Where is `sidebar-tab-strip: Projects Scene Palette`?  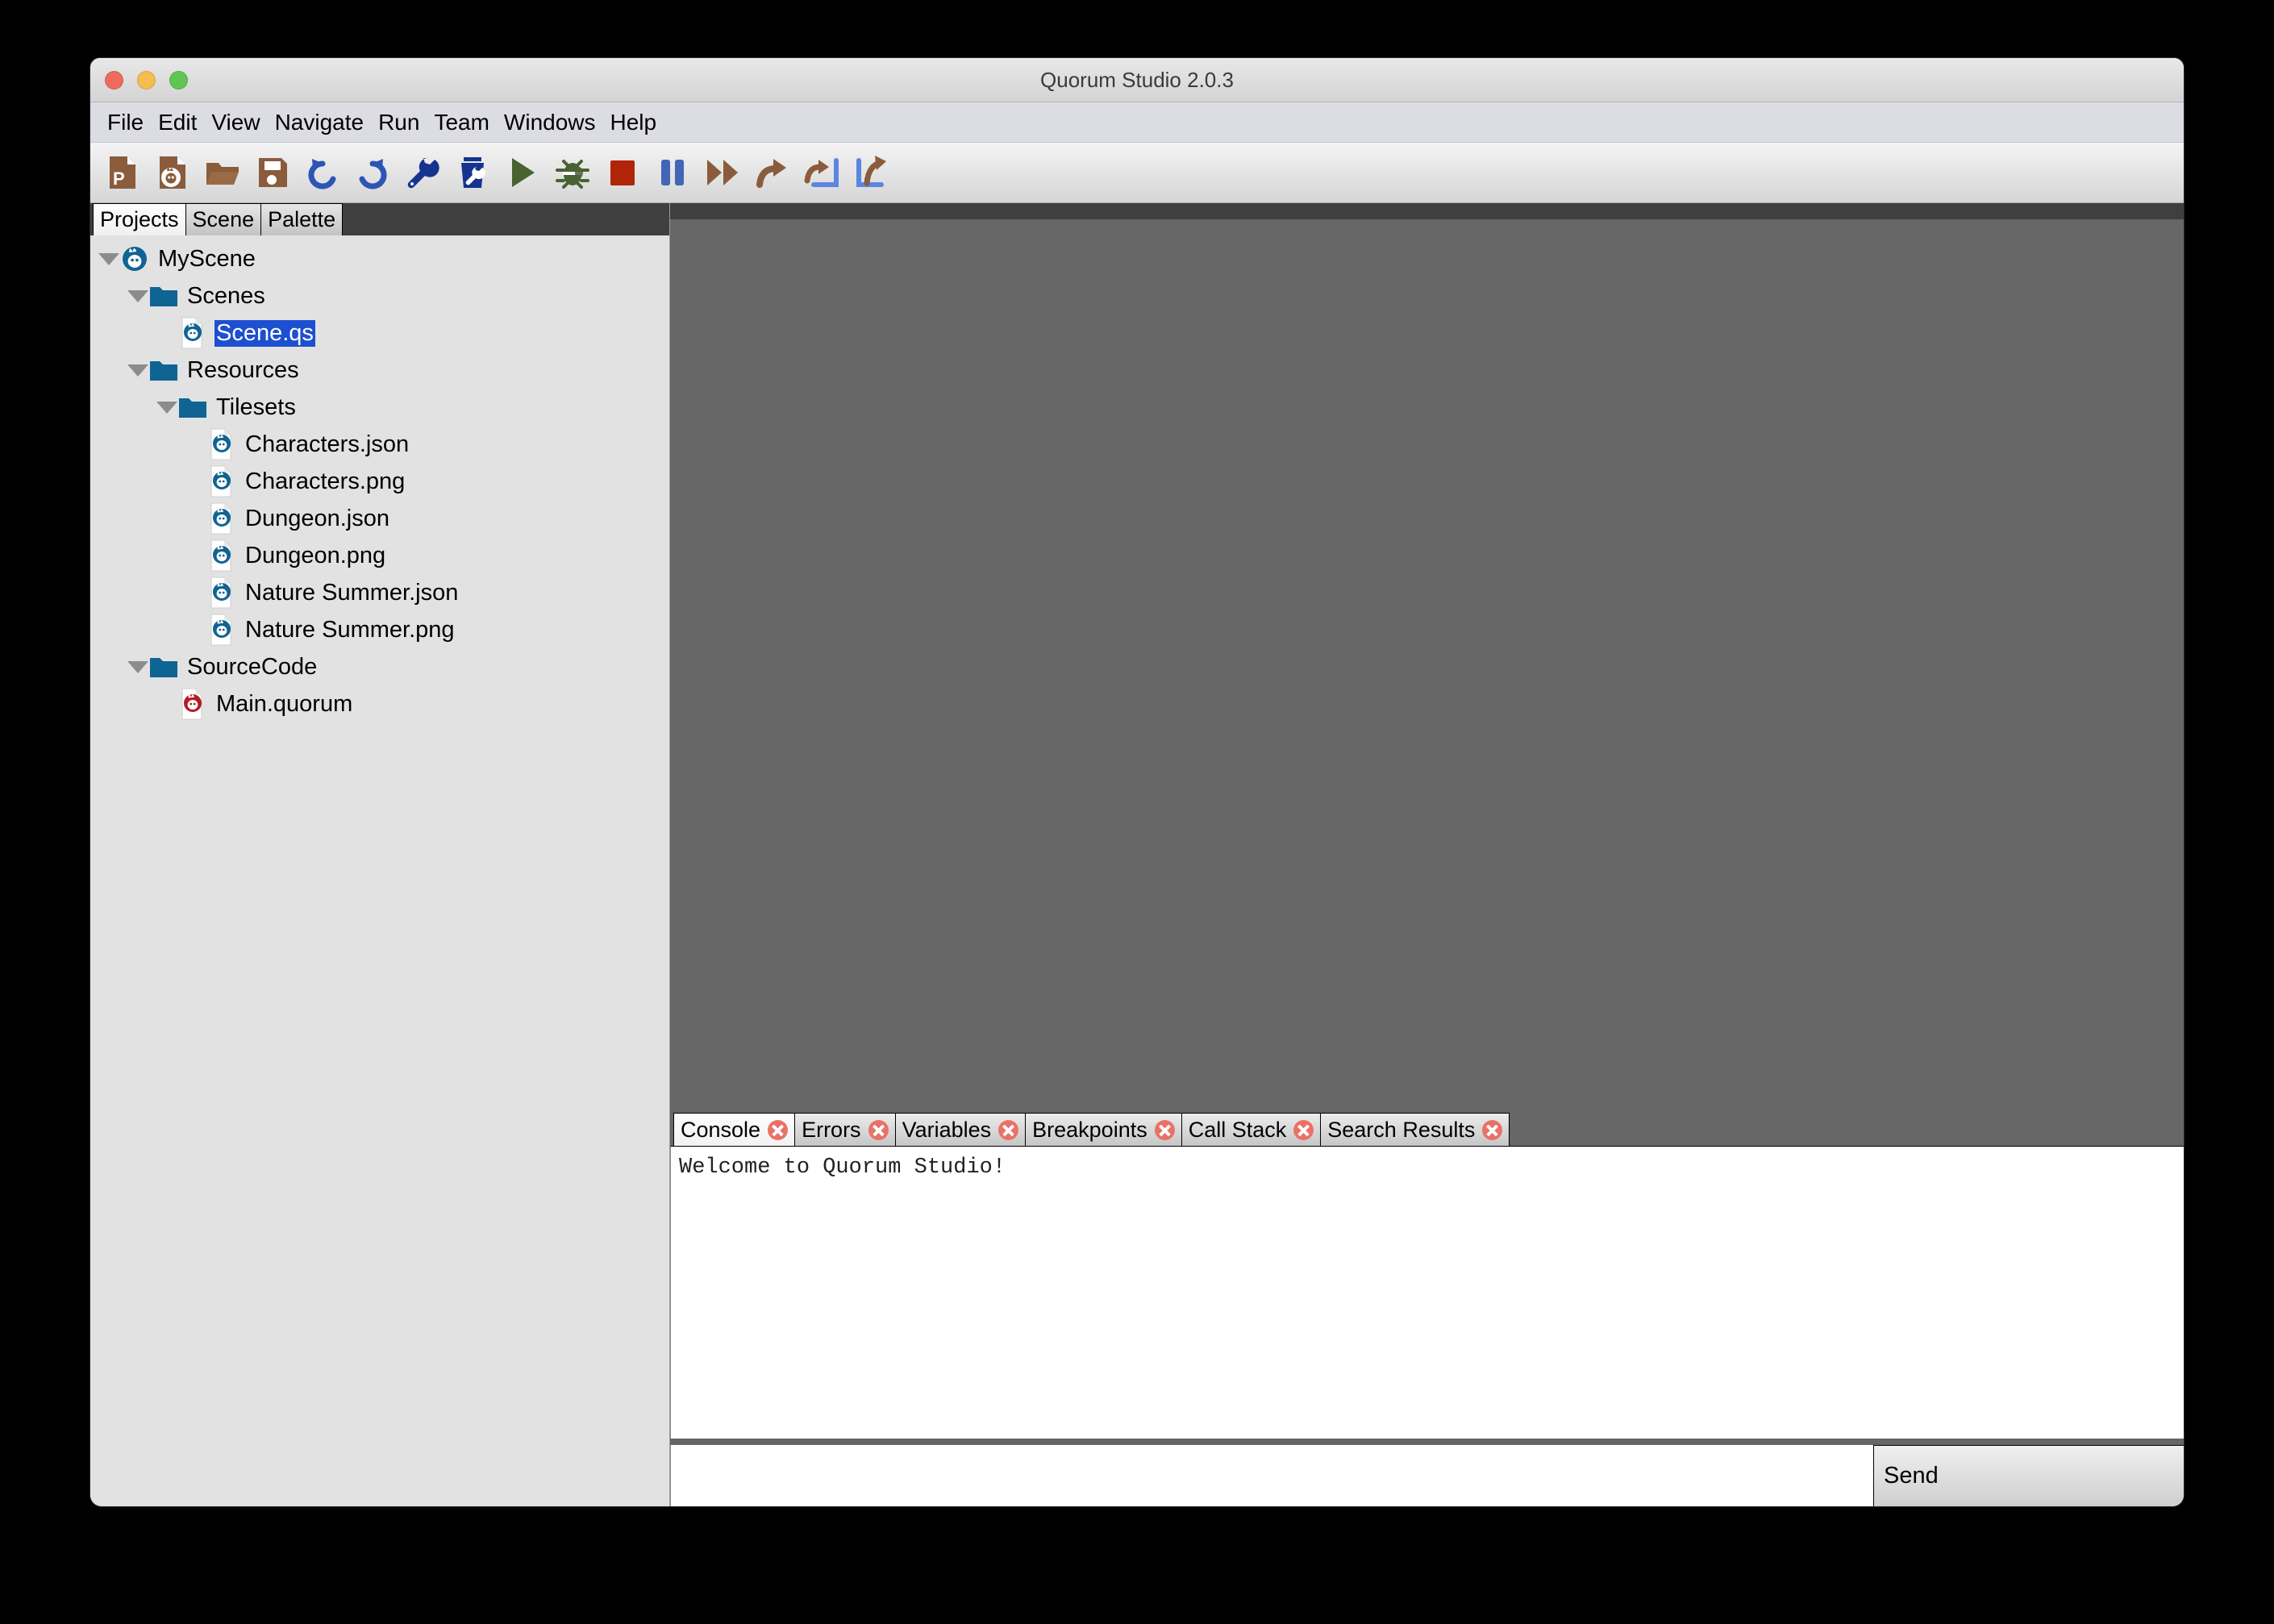
sidebar-tab-strip: Projects Scene Palette is located at coordinates (379, 219).